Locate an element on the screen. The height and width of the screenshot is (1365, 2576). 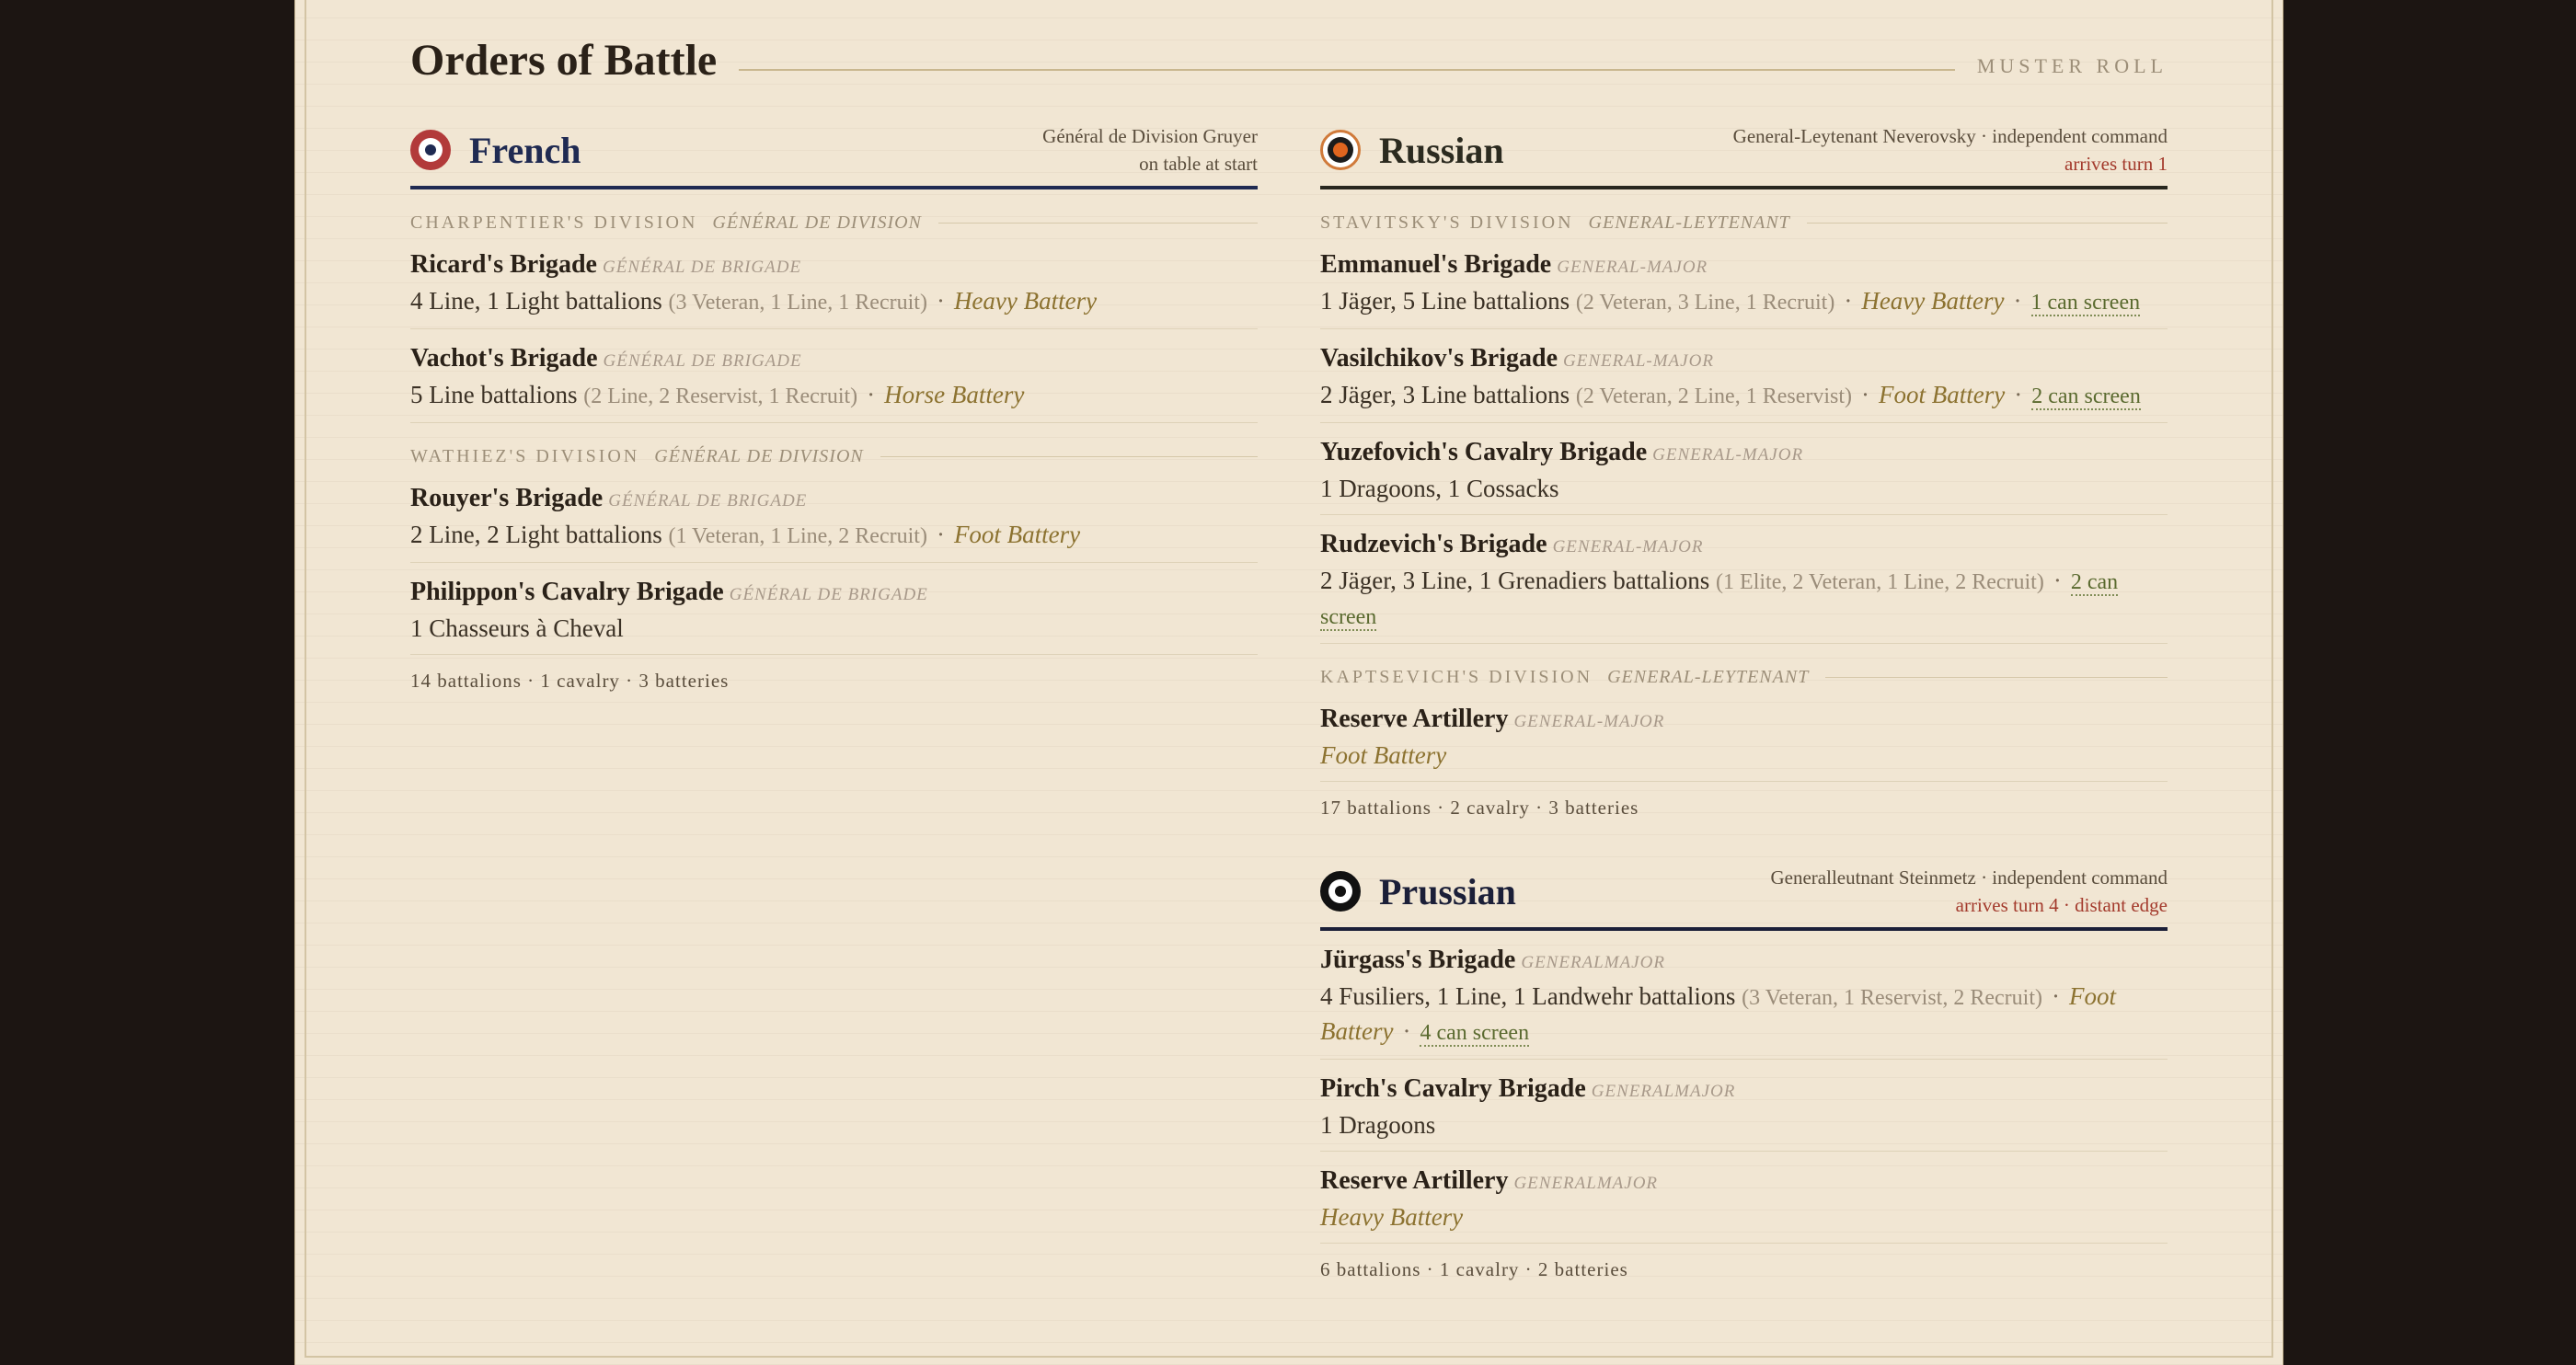
division-header: WATHIEZ'S DIVISION GÉNÉRAL DE DIVISION is located at coordinates (834, 456).